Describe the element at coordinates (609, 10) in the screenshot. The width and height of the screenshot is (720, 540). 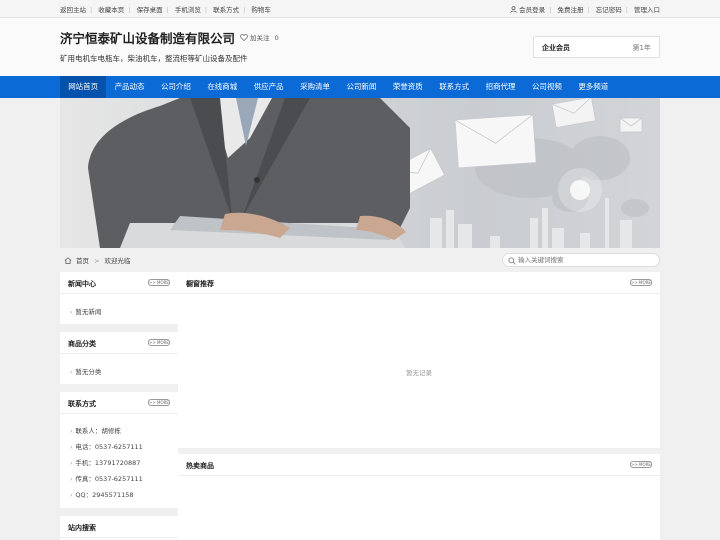
I see `link-forgot-password: 忘记密码` at that location.